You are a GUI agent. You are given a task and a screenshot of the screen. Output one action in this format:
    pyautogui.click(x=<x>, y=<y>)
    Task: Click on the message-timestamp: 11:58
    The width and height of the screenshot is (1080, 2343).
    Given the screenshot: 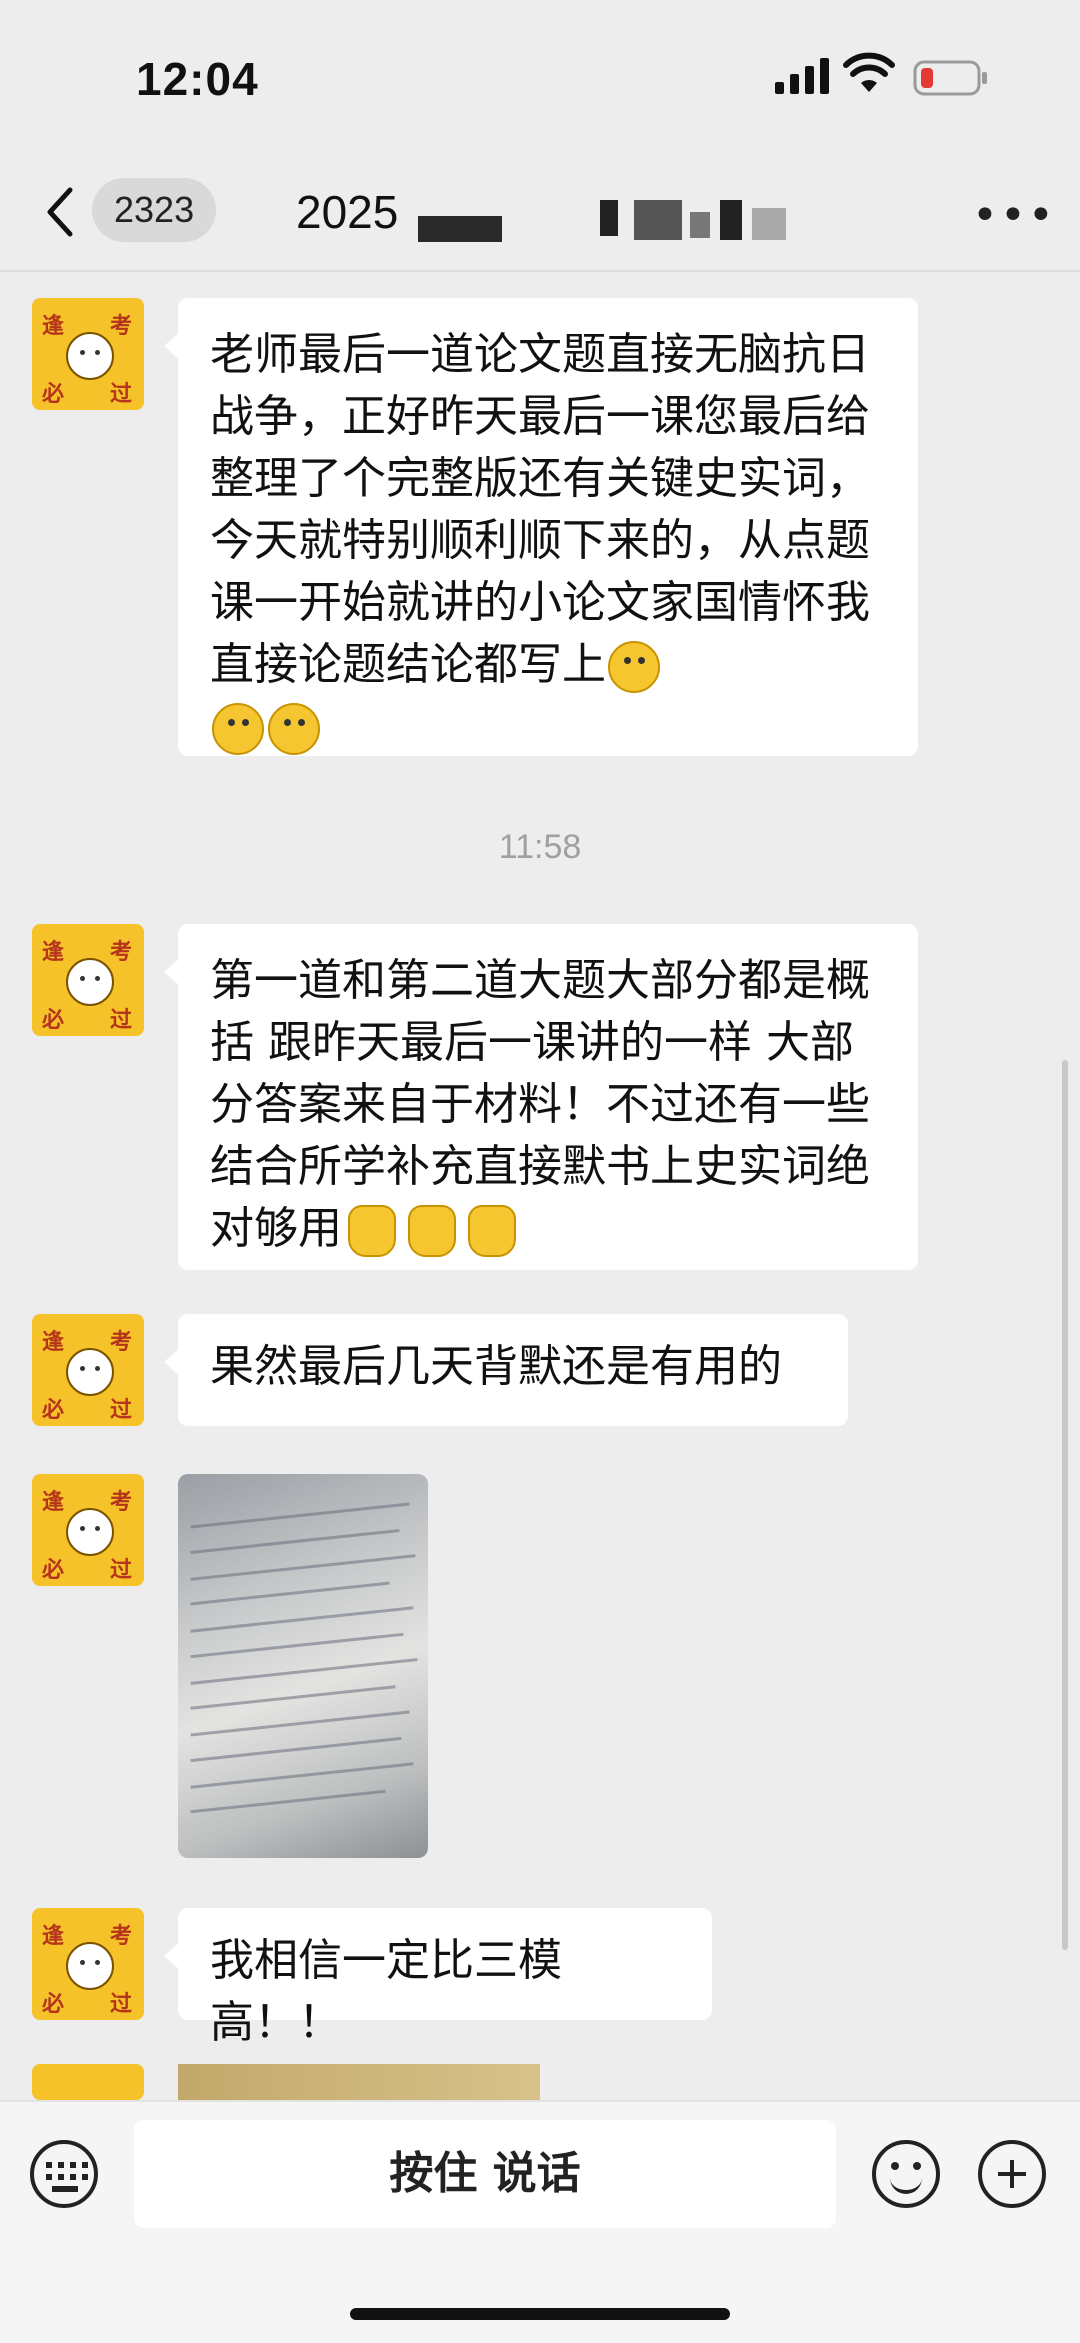 What is the action you would take?
    pyautogui.click(x=540, y=847)
    